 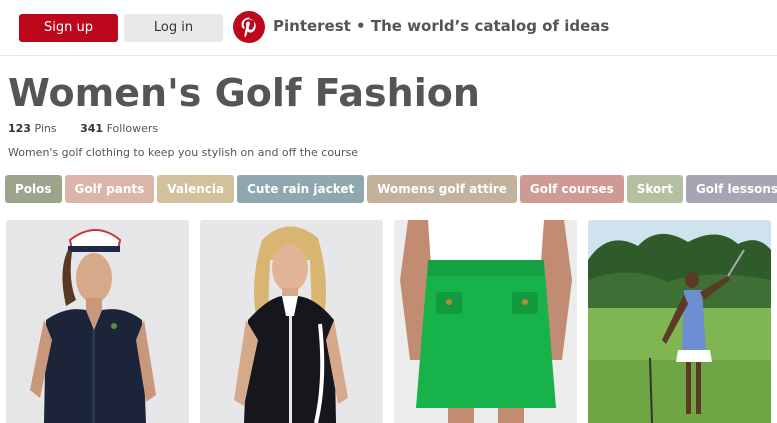 I want to click on pins-label: Pins, so click(x=45, y=128).